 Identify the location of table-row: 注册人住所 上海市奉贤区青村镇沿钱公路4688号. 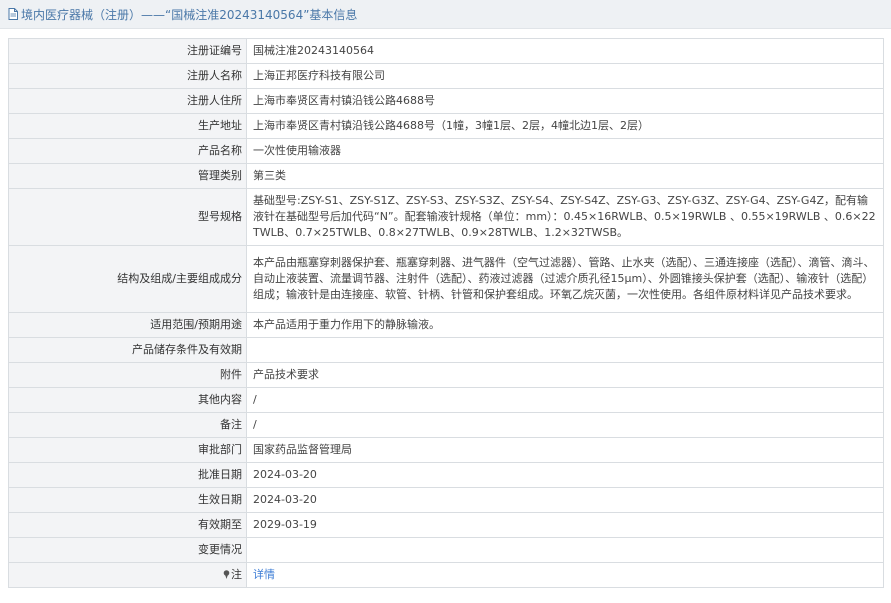
(446, 101).